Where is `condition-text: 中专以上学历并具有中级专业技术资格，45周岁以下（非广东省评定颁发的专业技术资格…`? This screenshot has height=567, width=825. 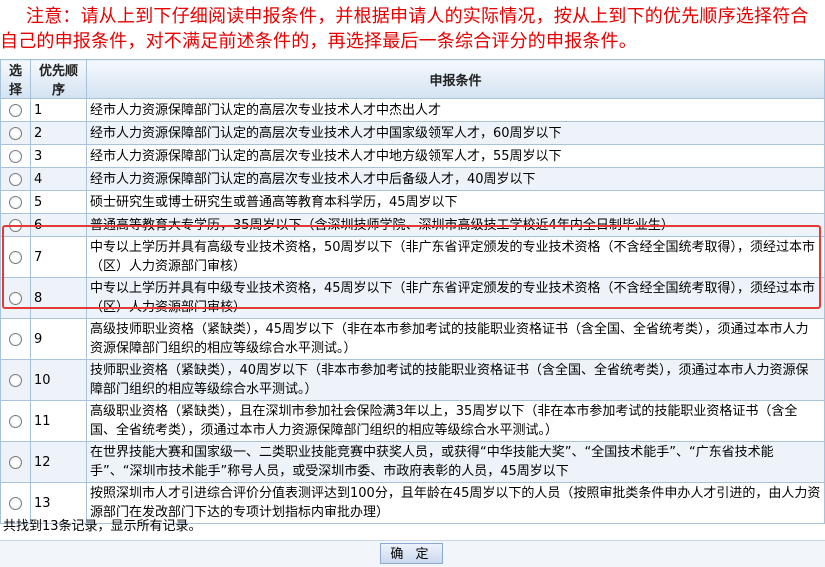
condition-text: 中专以上学历并具有中级专业技术资格，45周岁以下（非广东省评定颁发的专业技术资格… is located at coordinates (455, 298).